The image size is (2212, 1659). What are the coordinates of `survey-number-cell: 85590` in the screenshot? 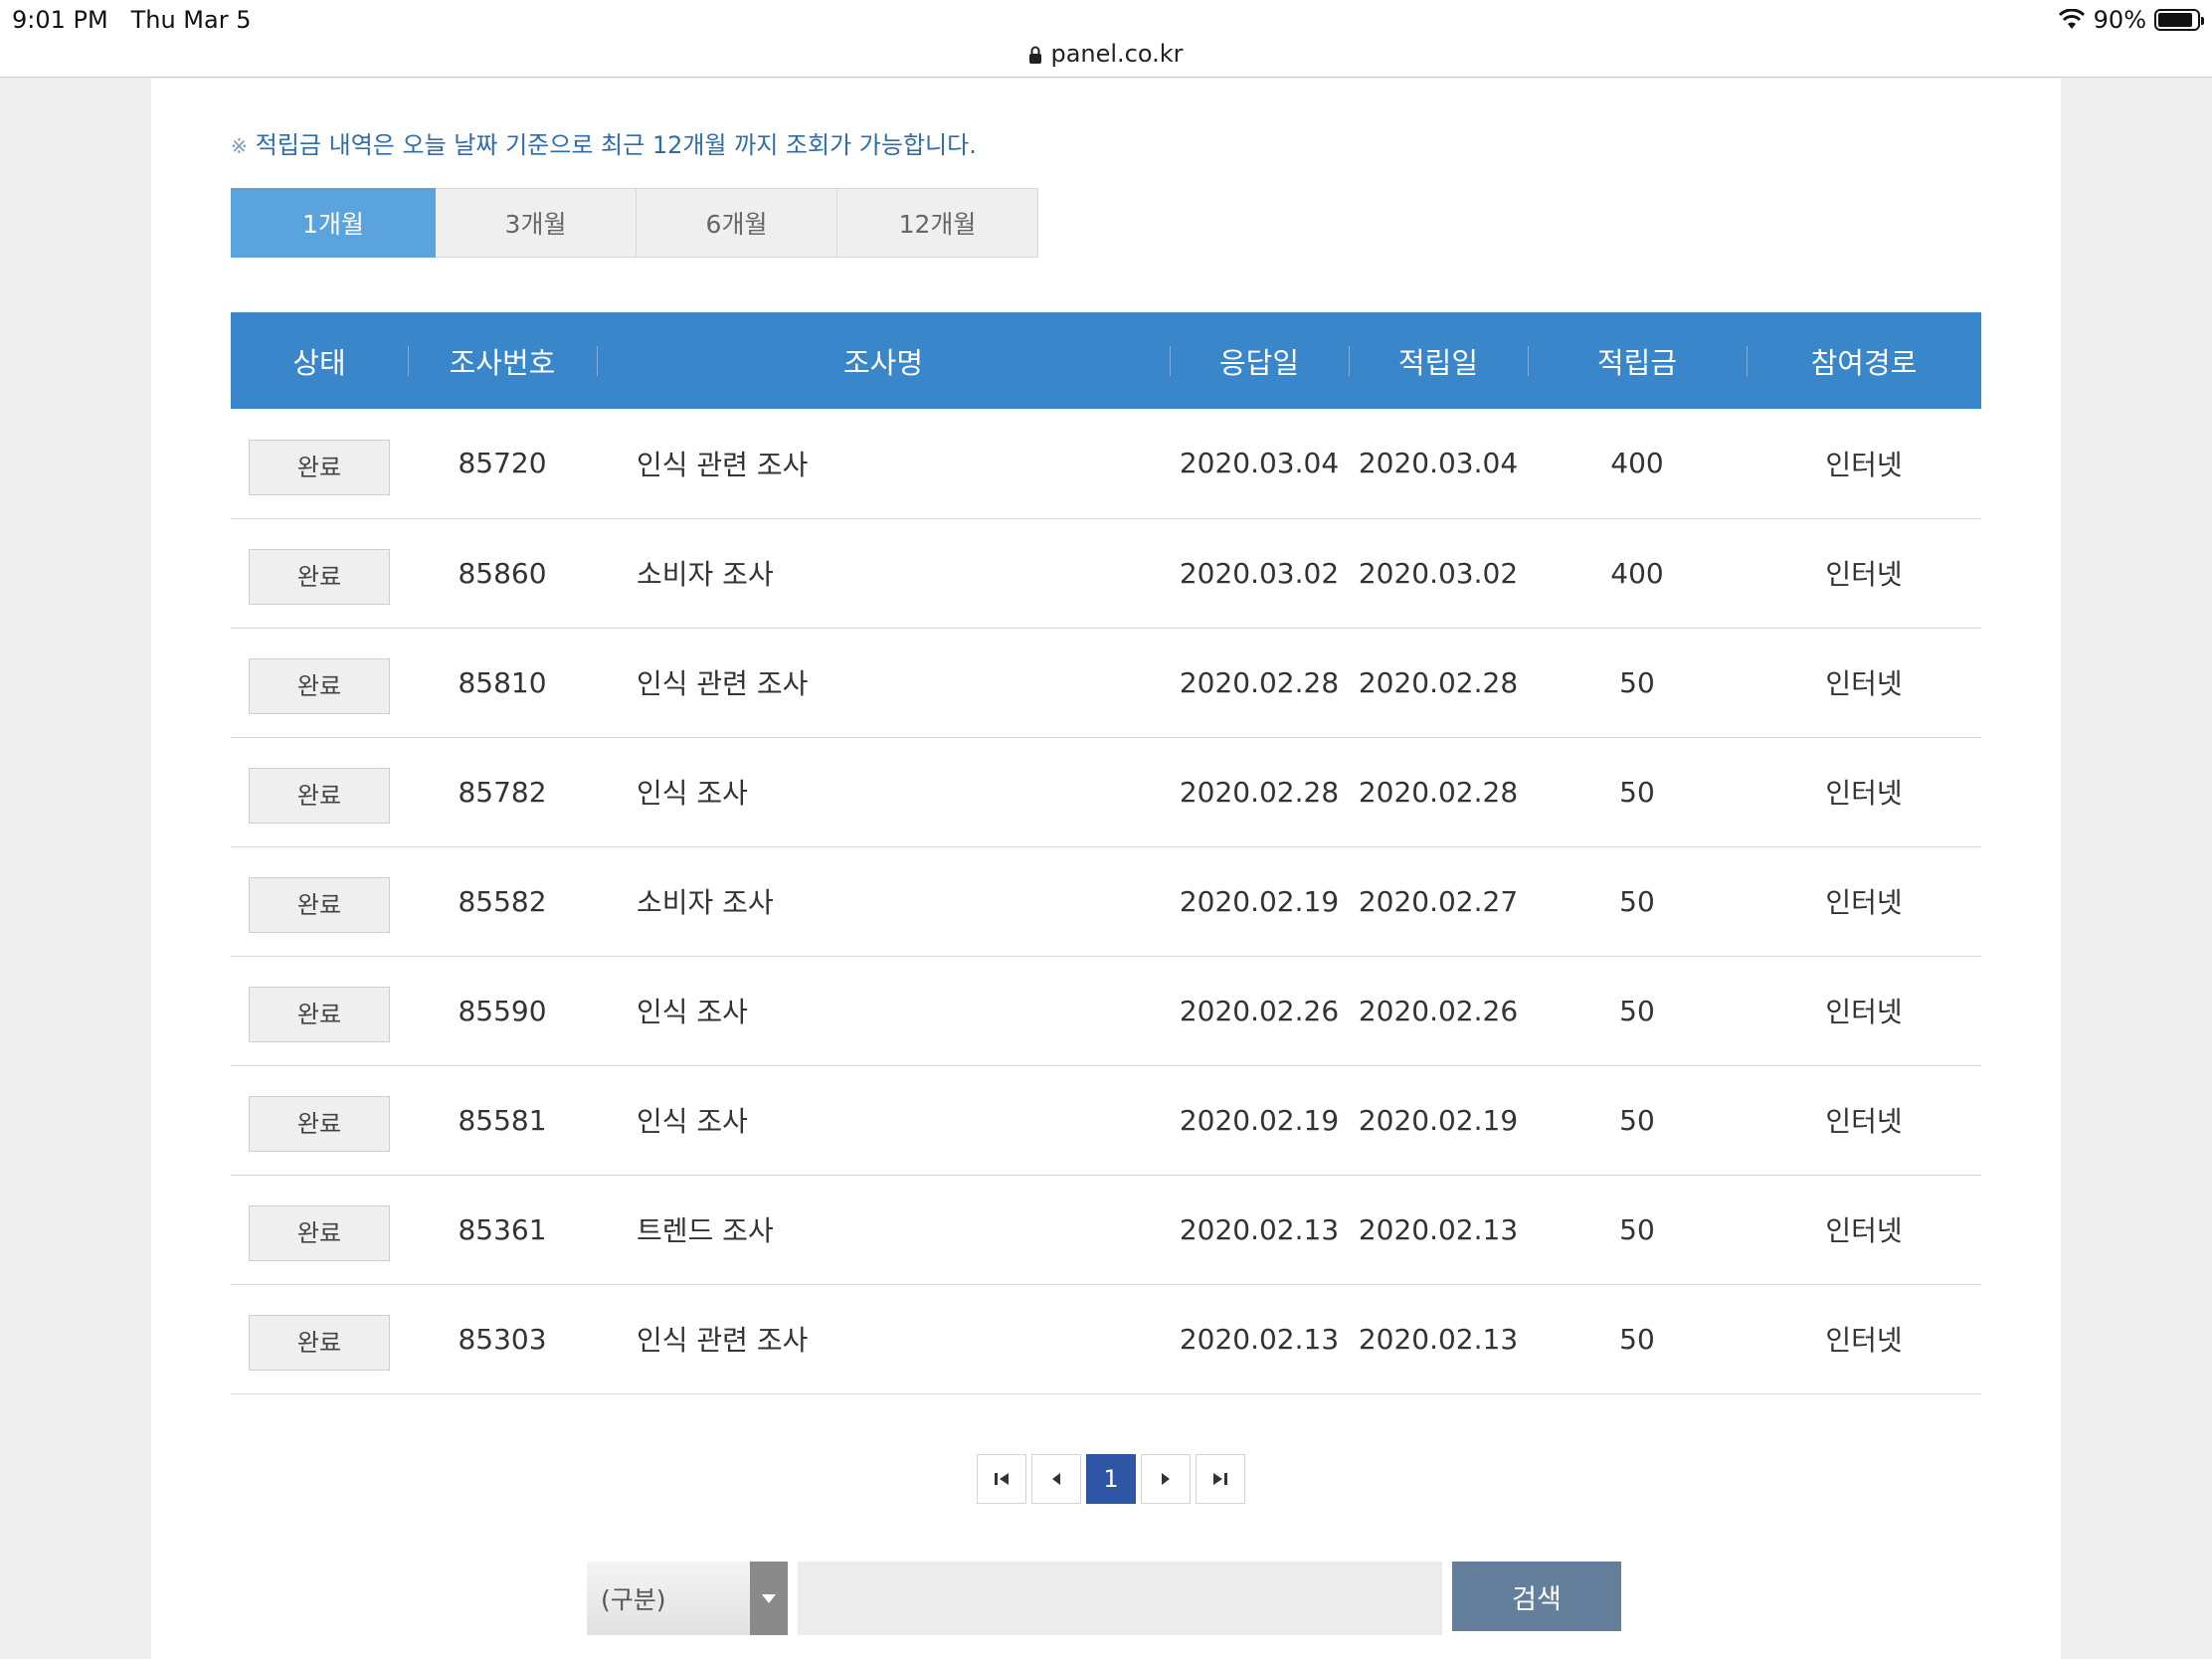 It's located at (502, 1011).